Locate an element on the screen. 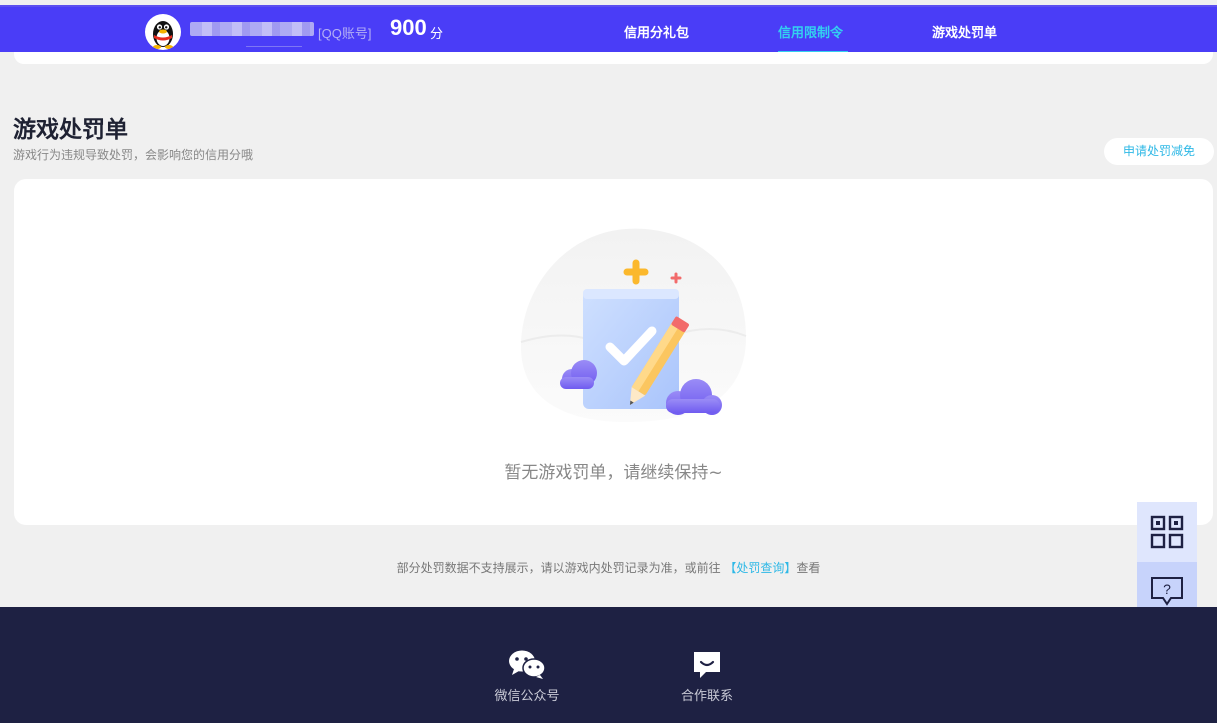 The image size is (1217, 723). footer-business-contact: 合作联系 is located at coordinates (707, 675).